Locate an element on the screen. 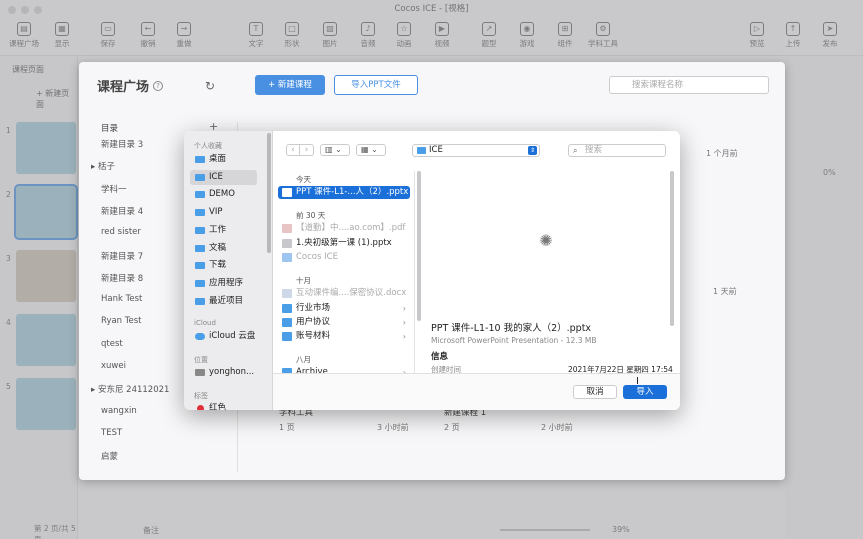  directory-item: 新建目录 8 is located at coordinates (122, 278).